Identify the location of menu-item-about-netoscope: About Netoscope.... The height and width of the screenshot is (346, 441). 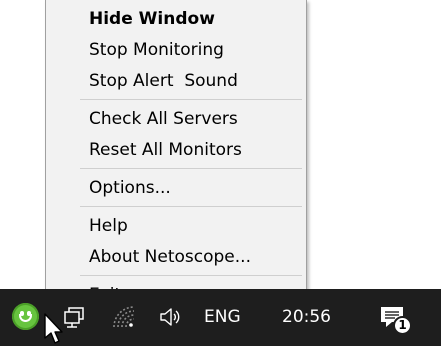
(176, 257).